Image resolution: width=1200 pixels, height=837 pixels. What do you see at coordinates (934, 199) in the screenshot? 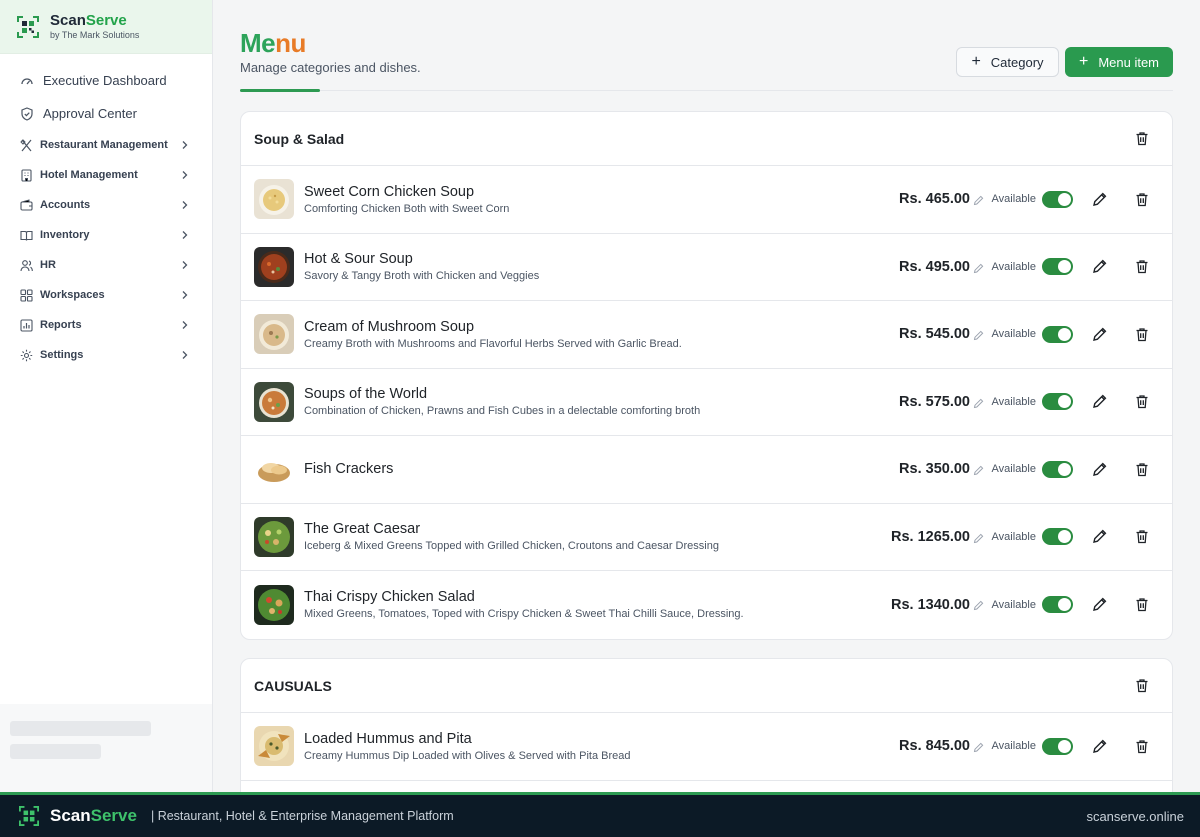
I see `dish-price: Rs. 465.00` at bounding box center [934, 199].